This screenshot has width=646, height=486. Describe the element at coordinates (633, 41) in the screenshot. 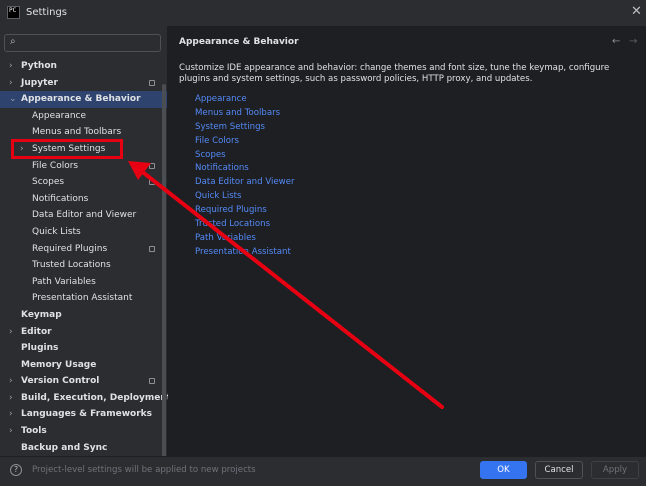

I see `forward-arrow-icon: →` at that location.